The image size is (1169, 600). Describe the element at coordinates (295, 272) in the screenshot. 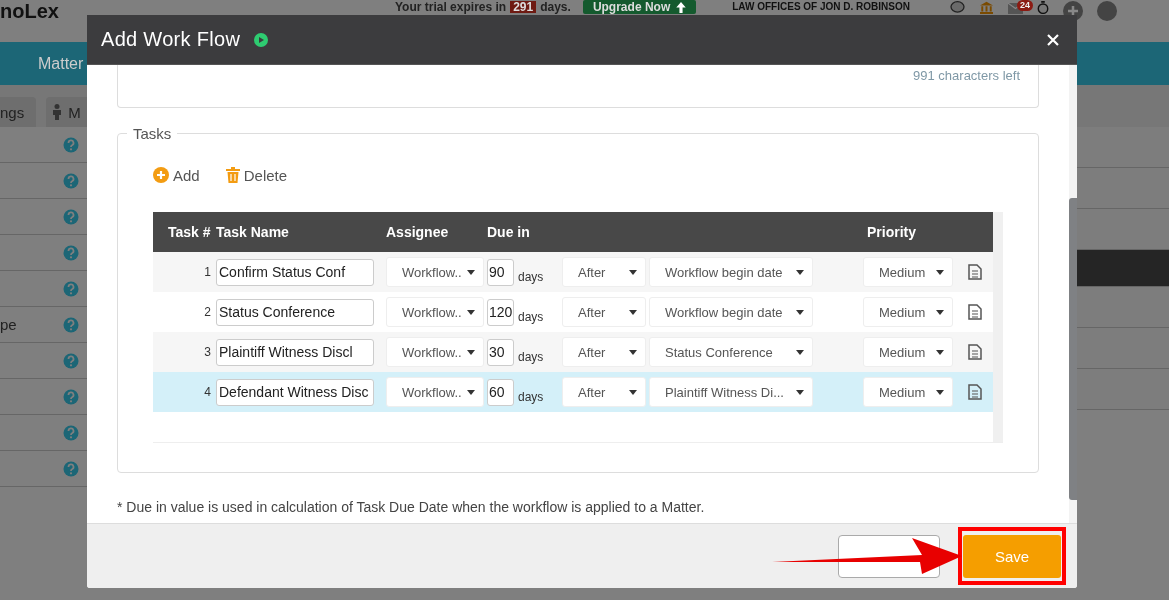

I see `task-name-field: Confirm Status Conf` at that location.